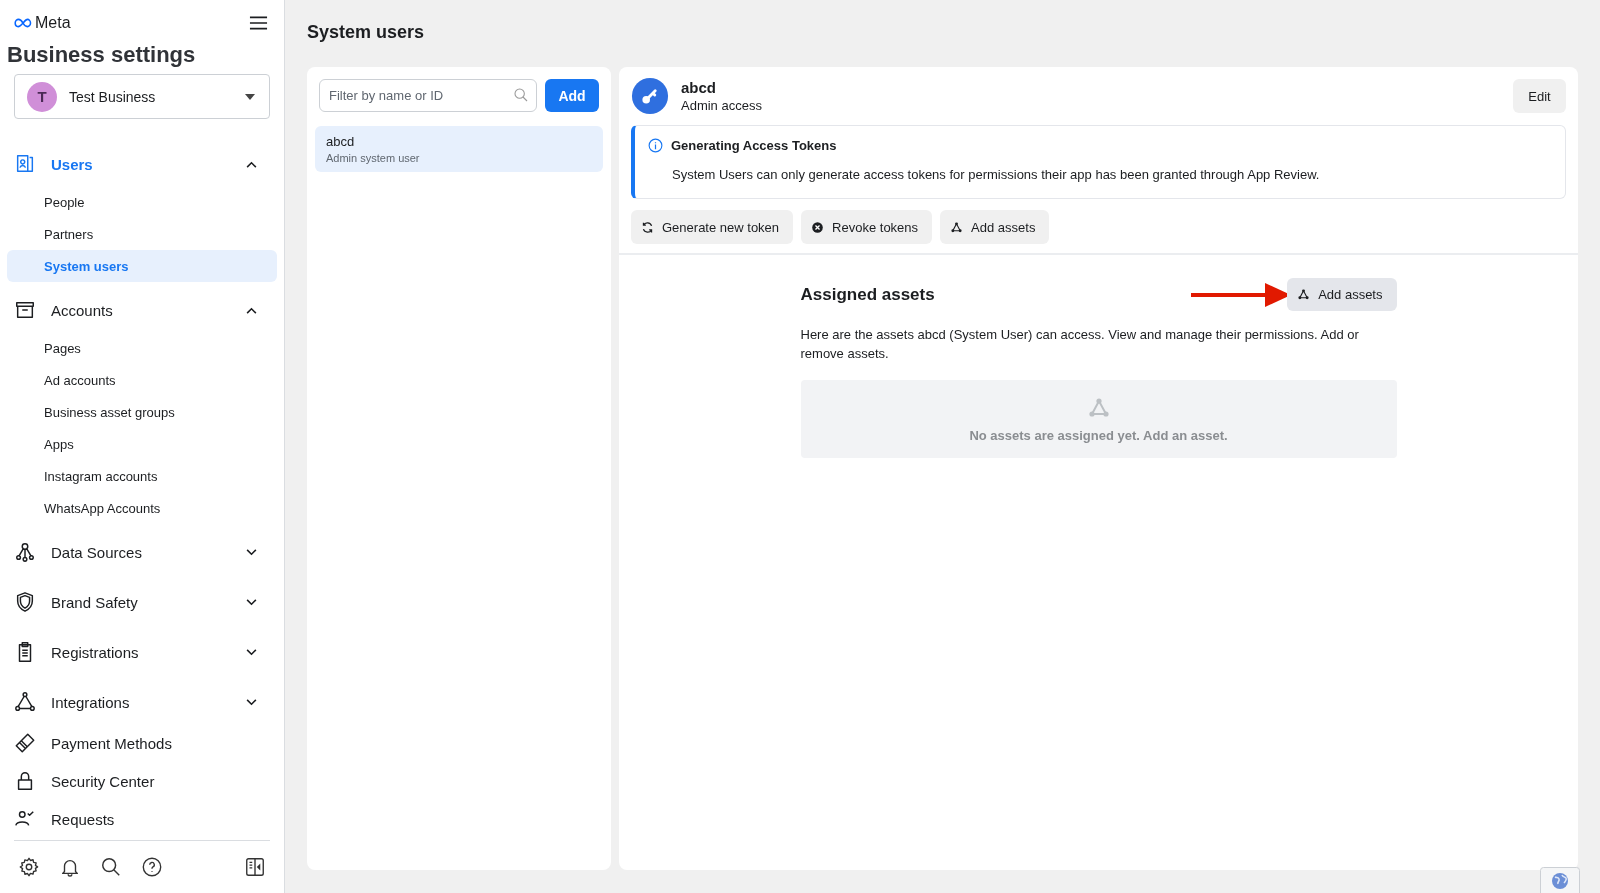  I want to click on brand-name: Meta, so click(53, 23).